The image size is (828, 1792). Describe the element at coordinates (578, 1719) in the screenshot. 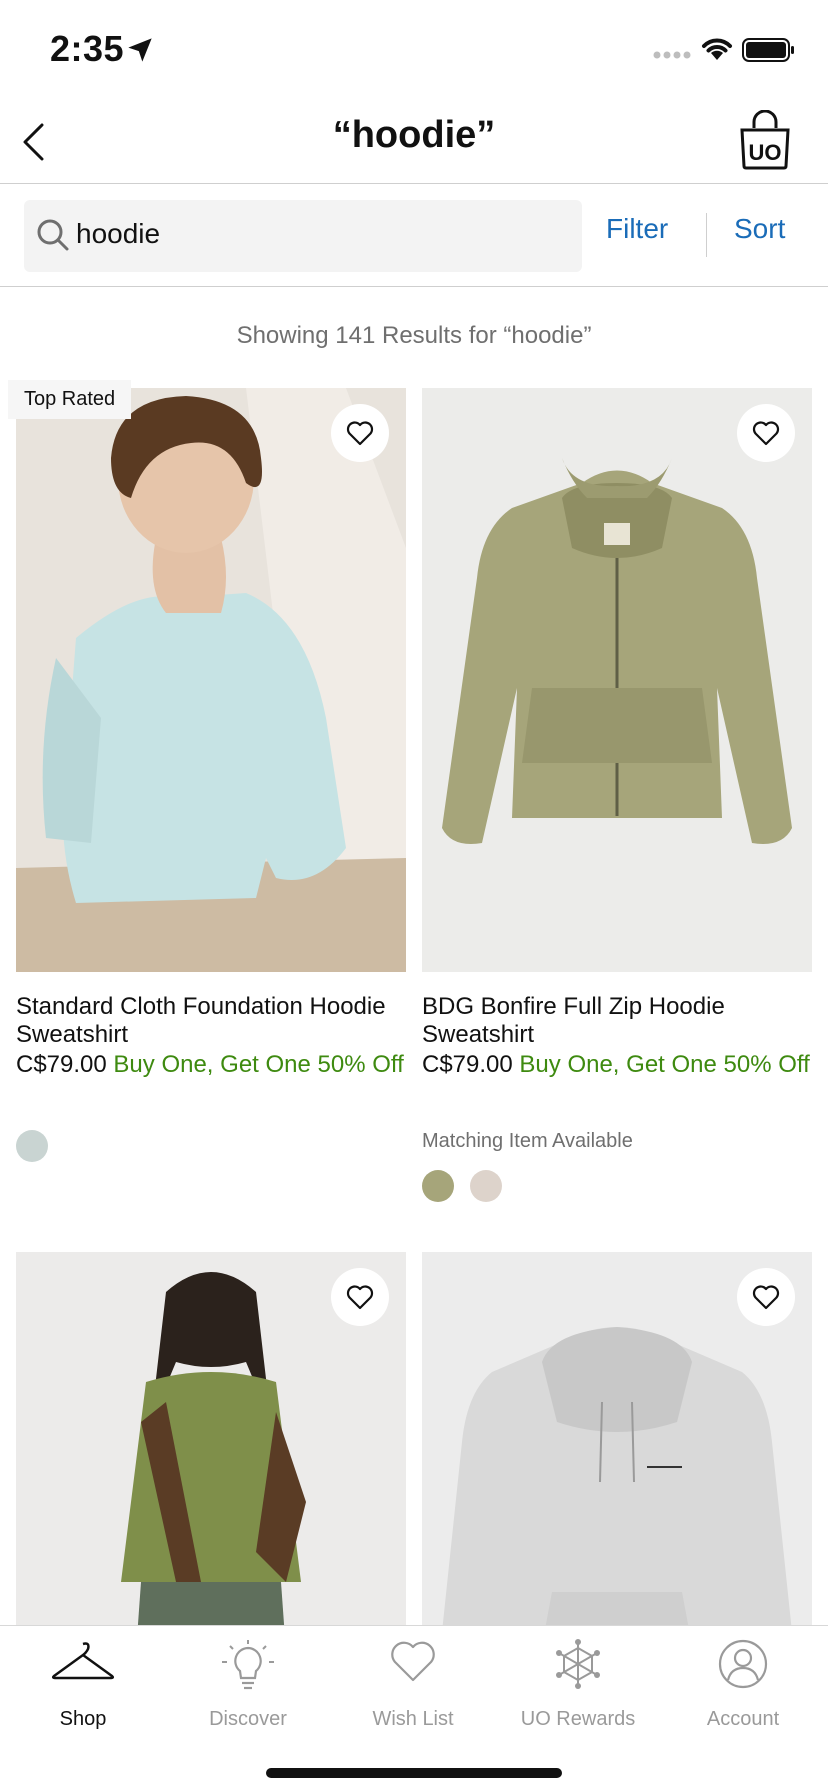

I see `tab-label: UO Rewards` at that location.